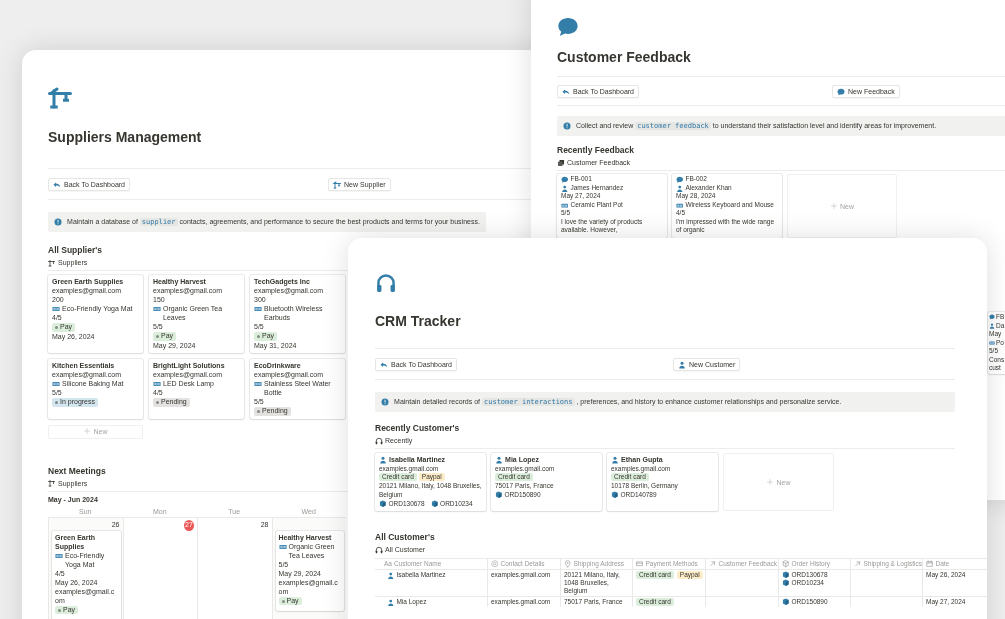 This screenshot has width=1005, height=619. I want to click on page-title: Customer Feedback, so click(624, 57).